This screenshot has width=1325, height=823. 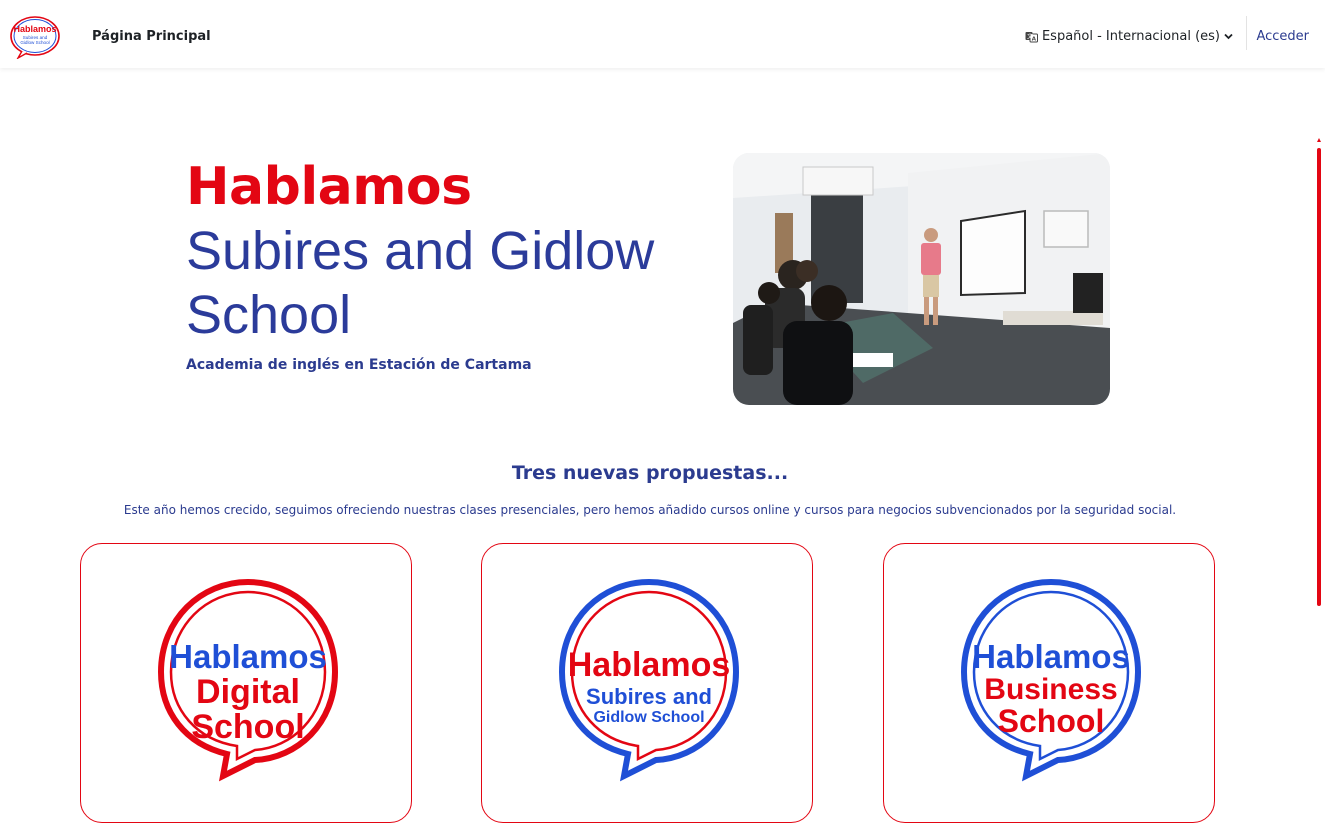 What do you see at coordinates (247, 727) in the screenshot?
I see `card1-line3: School` at bounding box center [247, 727].